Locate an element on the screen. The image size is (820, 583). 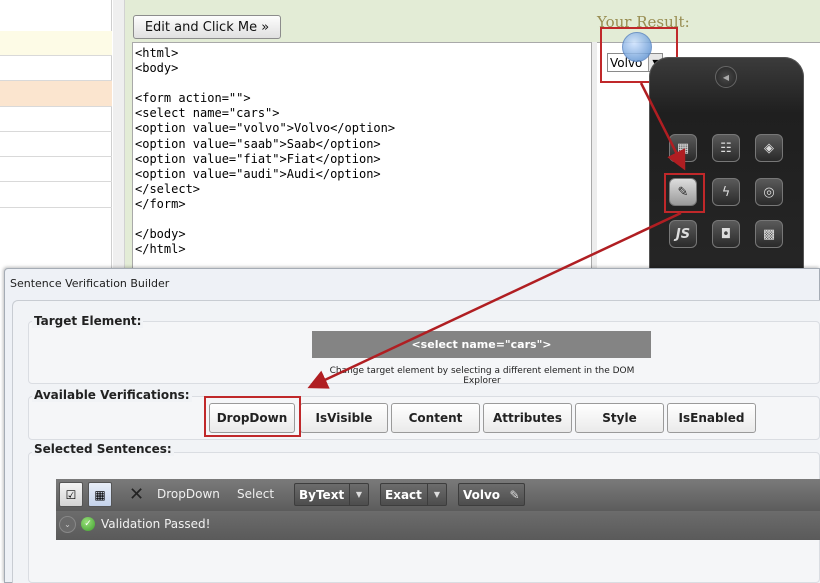
arrow-to-dropdown is located at coordinates (494, 300).